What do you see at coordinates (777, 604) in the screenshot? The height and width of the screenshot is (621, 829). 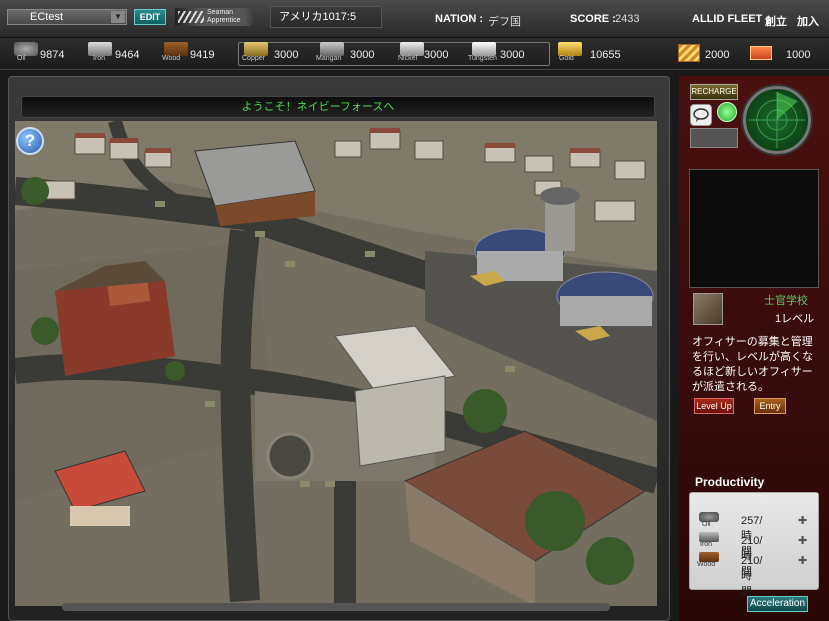 I see `acceleration-button: Acceleration` at bounding box center [777, 604].